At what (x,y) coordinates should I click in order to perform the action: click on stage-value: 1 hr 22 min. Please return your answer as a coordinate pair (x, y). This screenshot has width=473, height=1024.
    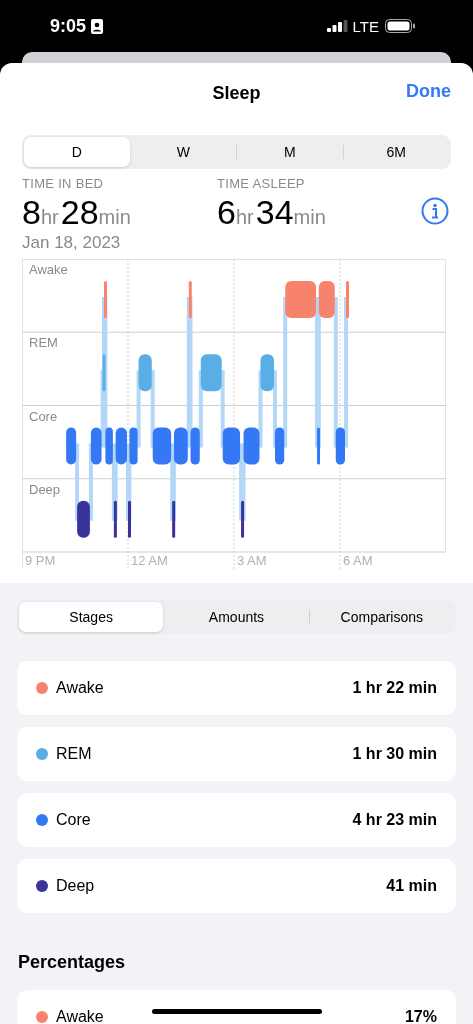
    Looking at the image, I should click on (394, 688).